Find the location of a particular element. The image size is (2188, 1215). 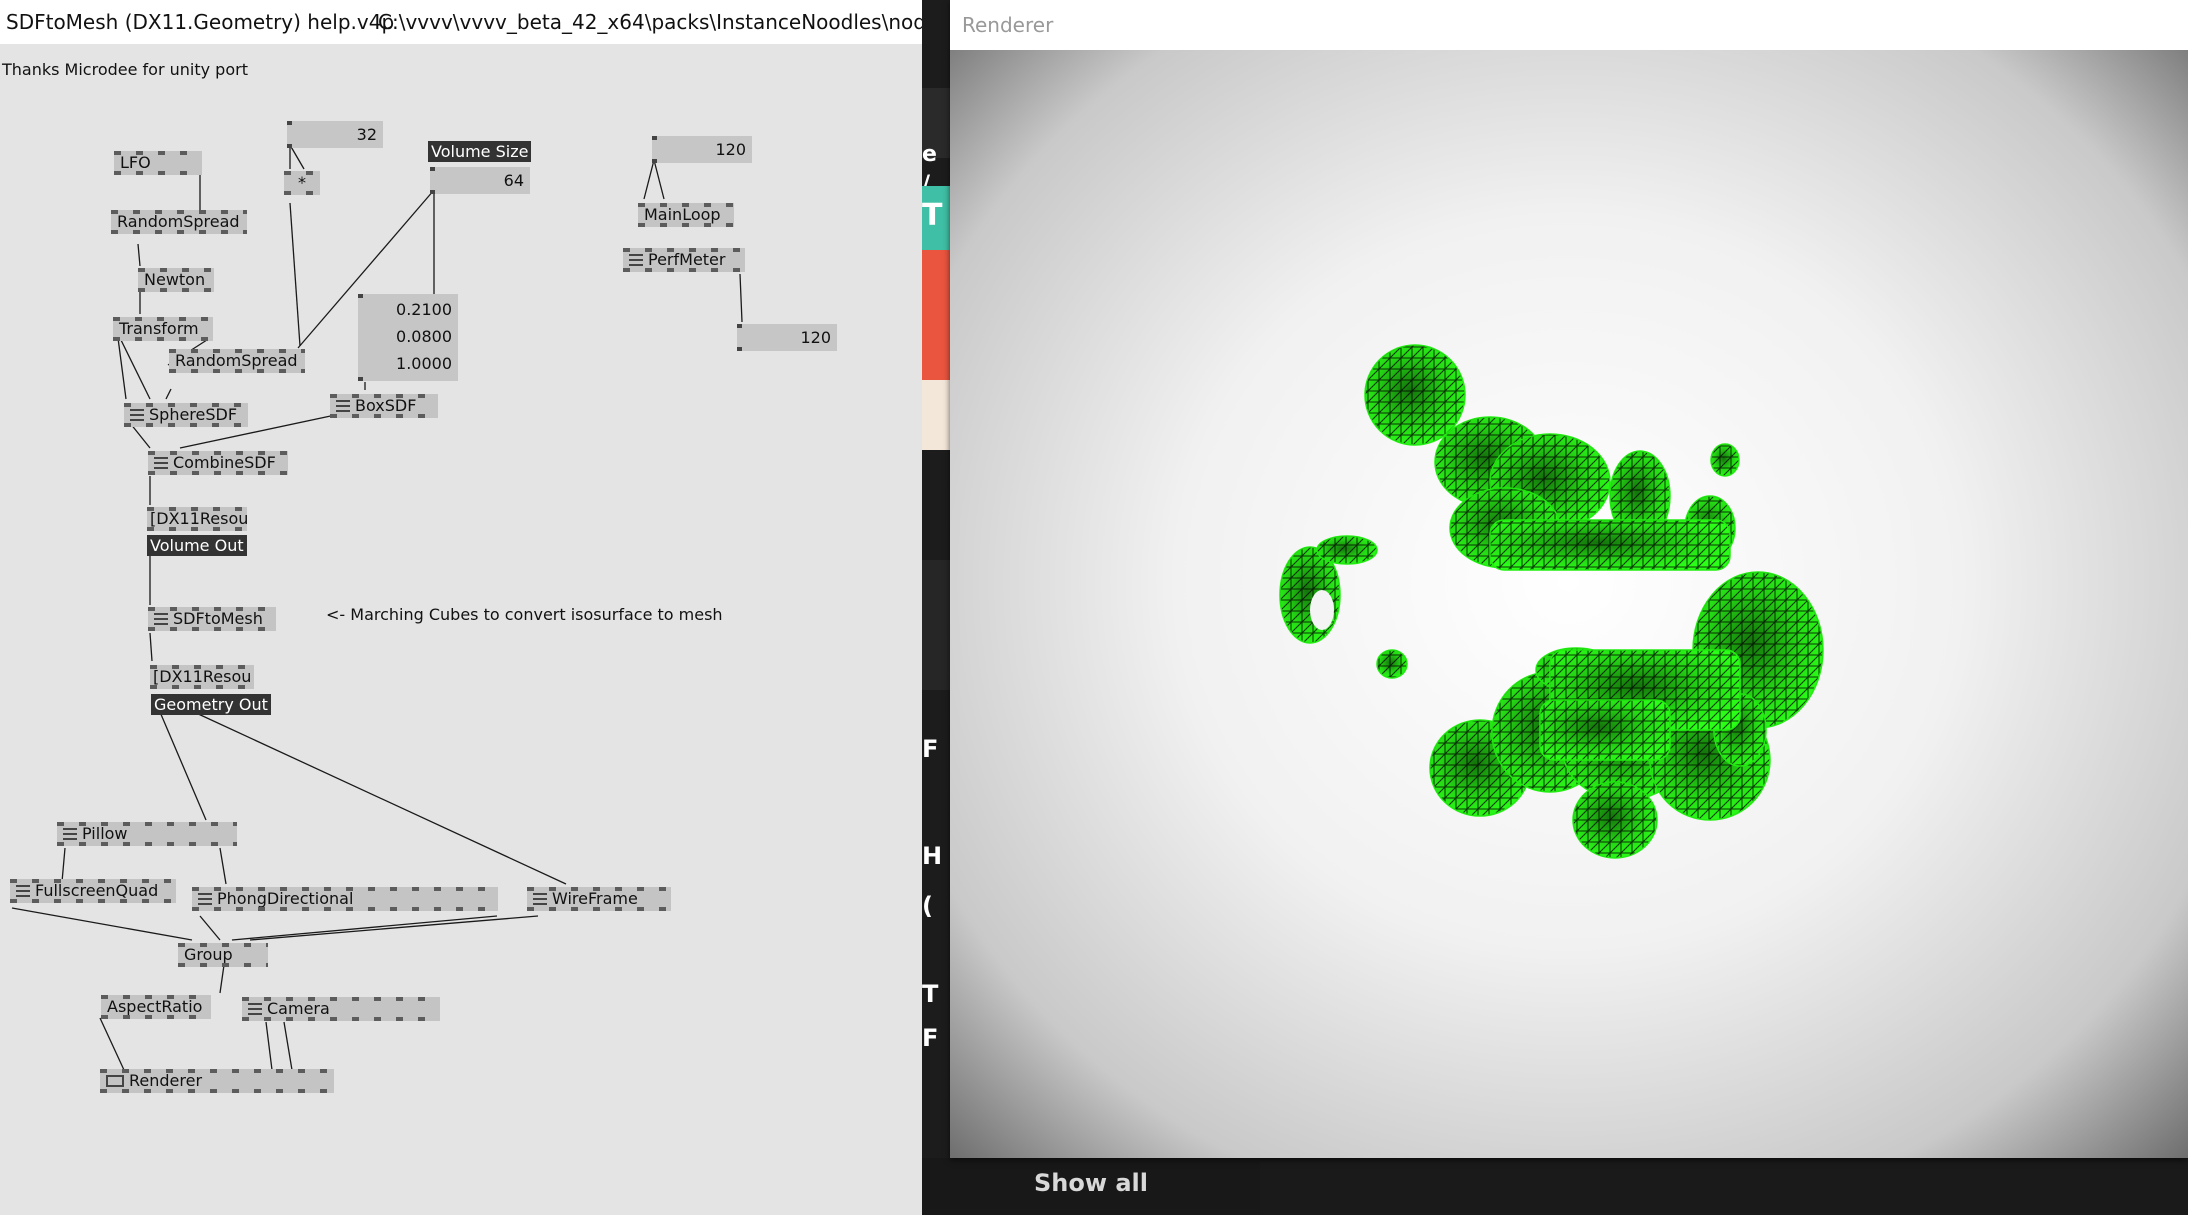

box-size-y: 0.0800 is located at coordinates (405, 336).